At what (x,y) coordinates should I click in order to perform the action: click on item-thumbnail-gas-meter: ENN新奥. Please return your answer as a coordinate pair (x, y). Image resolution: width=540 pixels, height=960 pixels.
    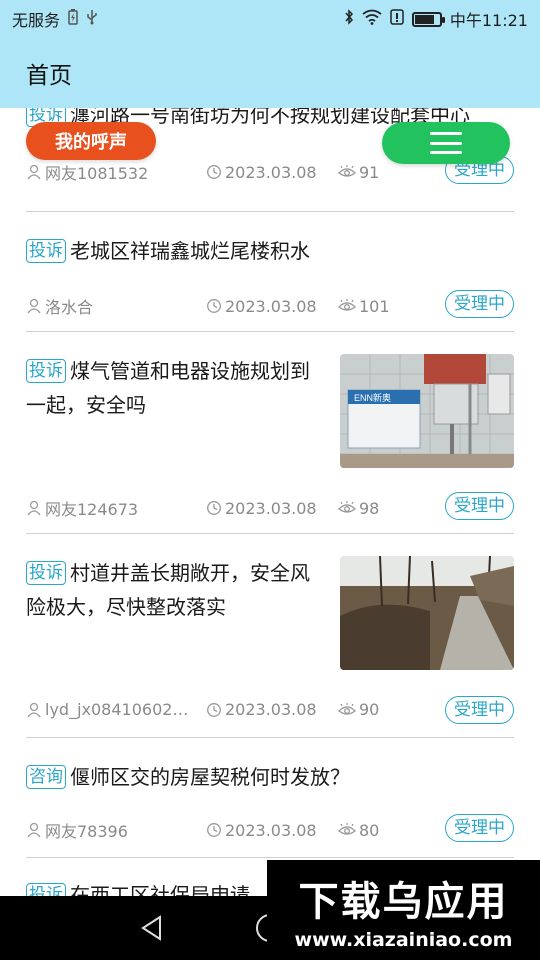
    Looking at the image, I should click on (427, 411).